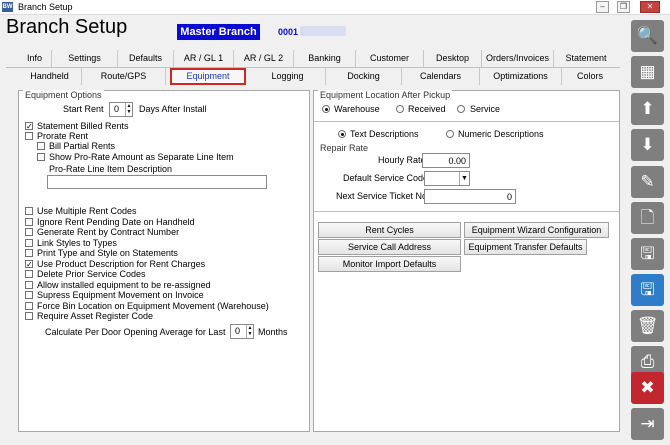  I want to click on repair-rate-title: Repair Rate, so click(344, 148).